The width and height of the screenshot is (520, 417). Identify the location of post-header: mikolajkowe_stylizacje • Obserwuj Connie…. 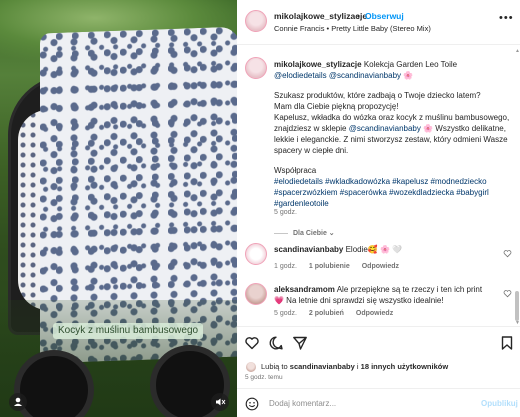
(378, 22).